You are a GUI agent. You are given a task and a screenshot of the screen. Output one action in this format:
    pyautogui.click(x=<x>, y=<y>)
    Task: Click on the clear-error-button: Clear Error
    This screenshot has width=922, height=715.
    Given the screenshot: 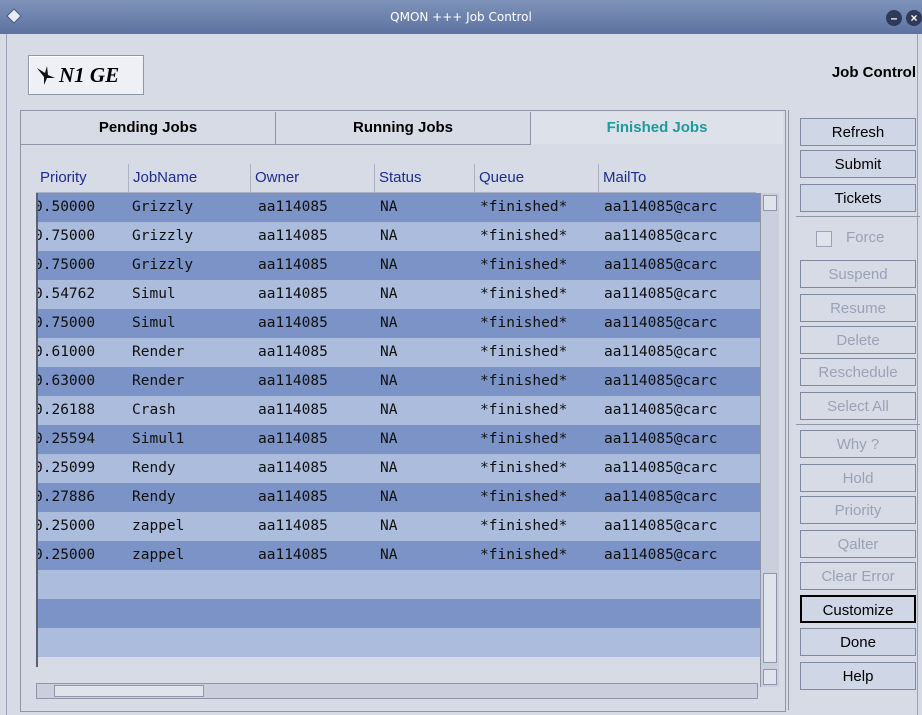 What is the action you would take?
    pyautogui.click(x=858, y=576)
    